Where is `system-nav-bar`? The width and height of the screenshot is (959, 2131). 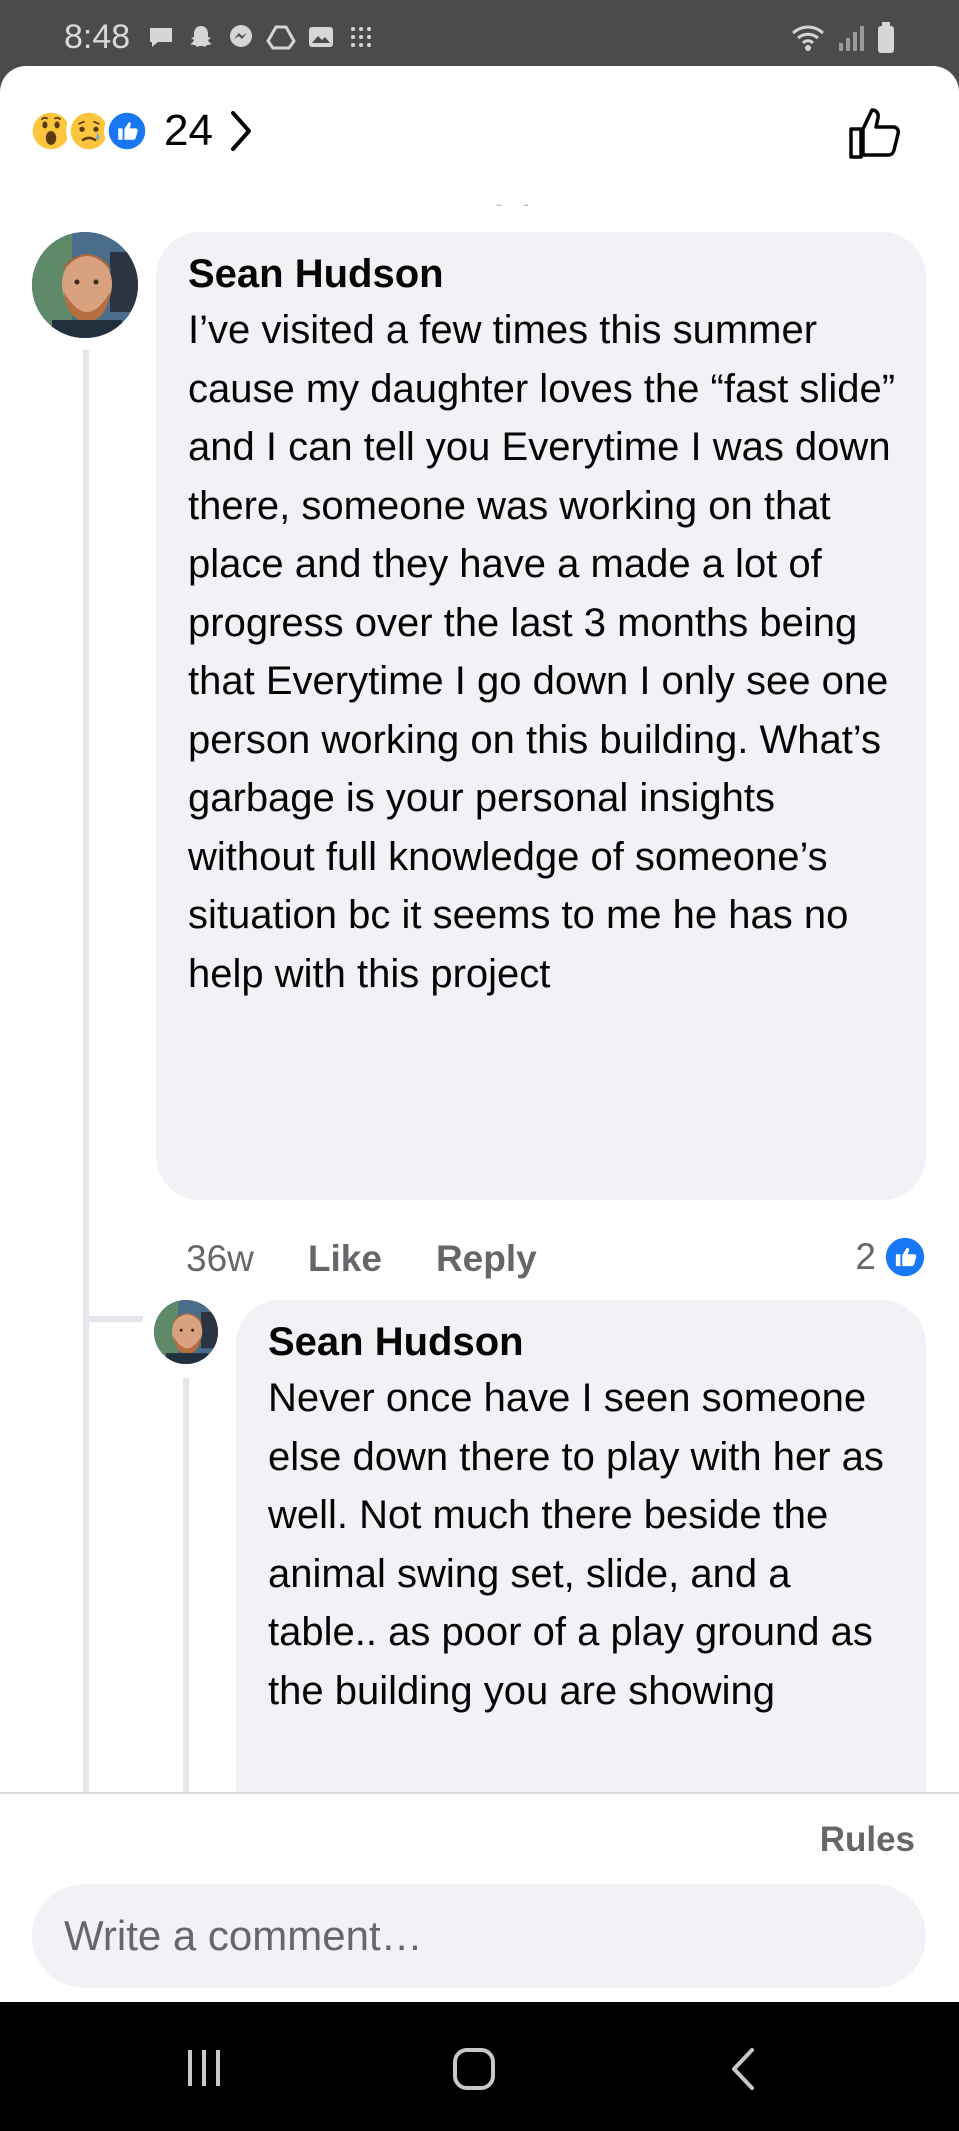
system-nav-bar is located at coordinates (479, 2066).